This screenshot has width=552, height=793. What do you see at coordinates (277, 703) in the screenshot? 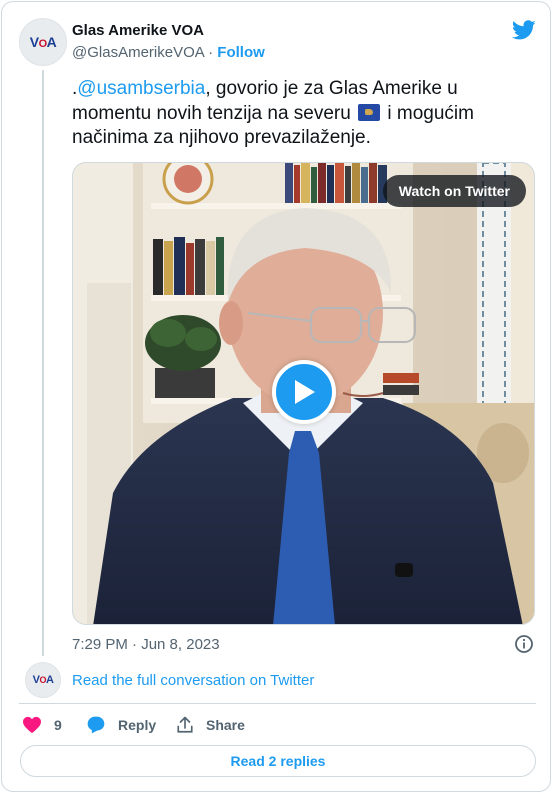
I see `divider` at bounding box center [277, 703].